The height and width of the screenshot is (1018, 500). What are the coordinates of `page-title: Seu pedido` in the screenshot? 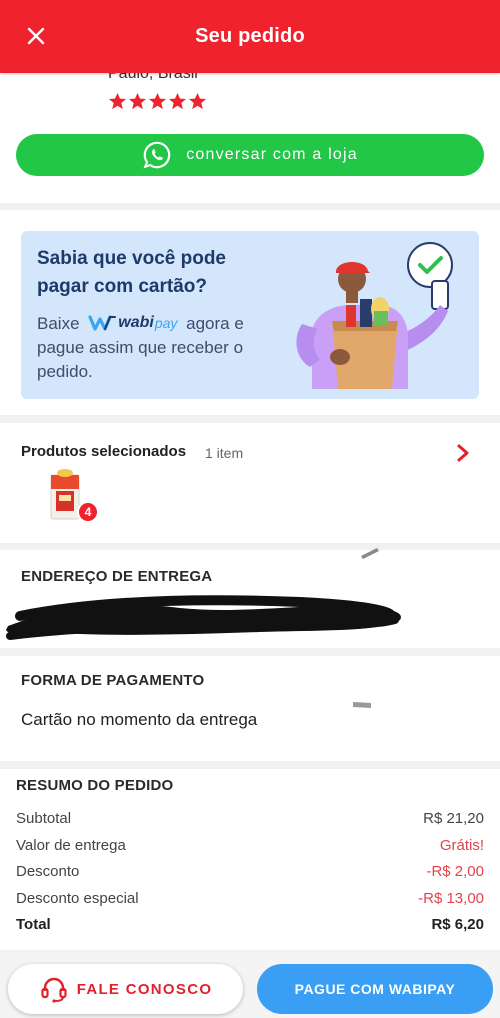 It's located at (250, 36).